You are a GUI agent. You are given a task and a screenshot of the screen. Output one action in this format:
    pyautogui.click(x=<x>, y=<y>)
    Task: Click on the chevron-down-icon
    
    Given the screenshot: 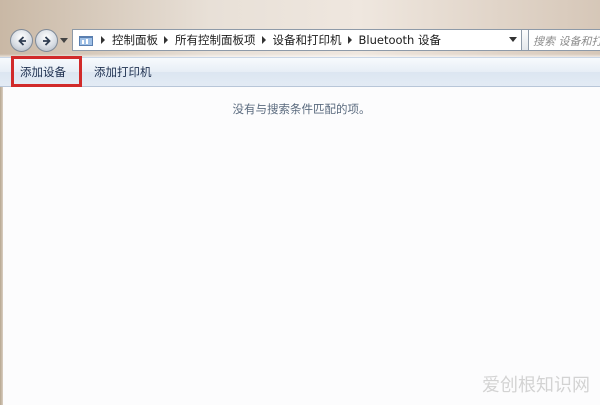 What is the action you would take?
    pyautogui.click(x=64, y=40)
    